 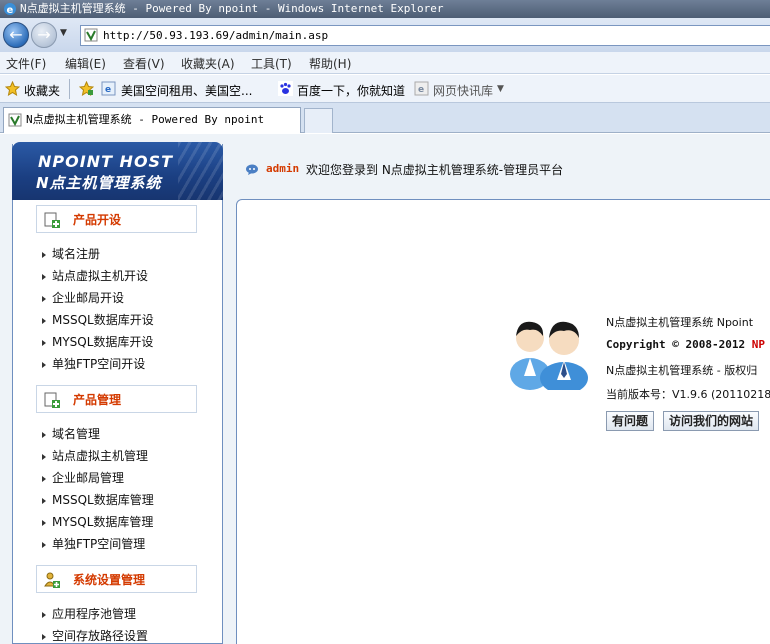 I want to click on sidebar-item-label: 站点虚拟主机开设, so click(x=100, y=276).